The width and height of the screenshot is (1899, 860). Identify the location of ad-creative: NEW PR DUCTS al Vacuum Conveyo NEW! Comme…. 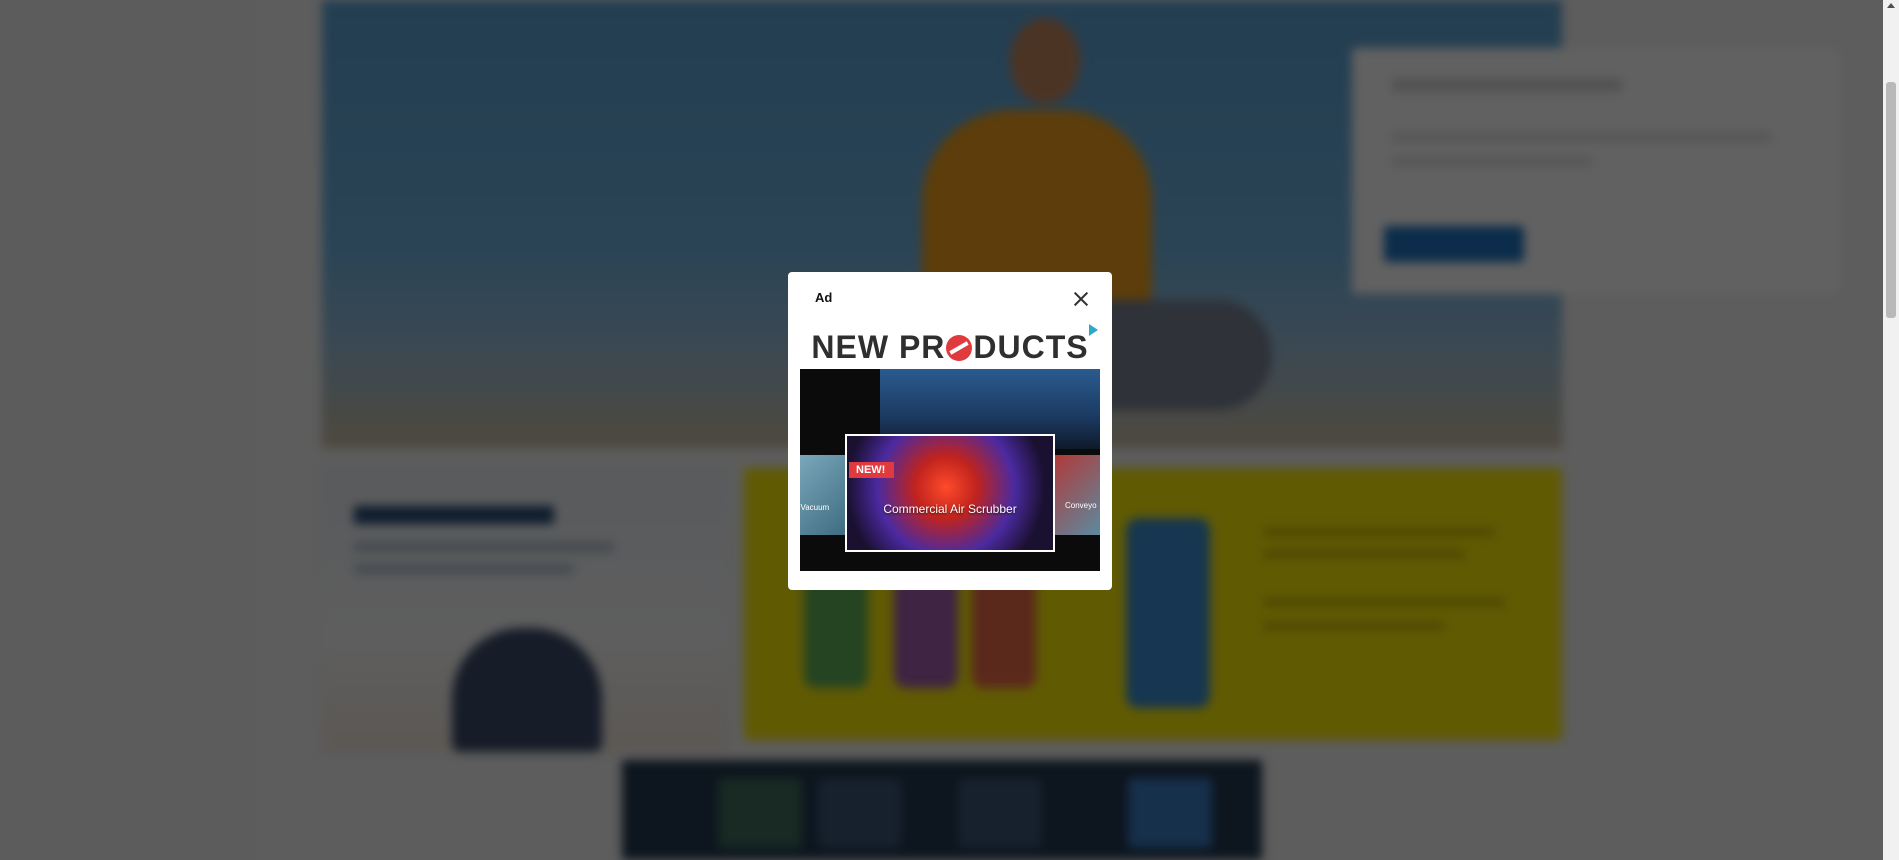
(950, 452).